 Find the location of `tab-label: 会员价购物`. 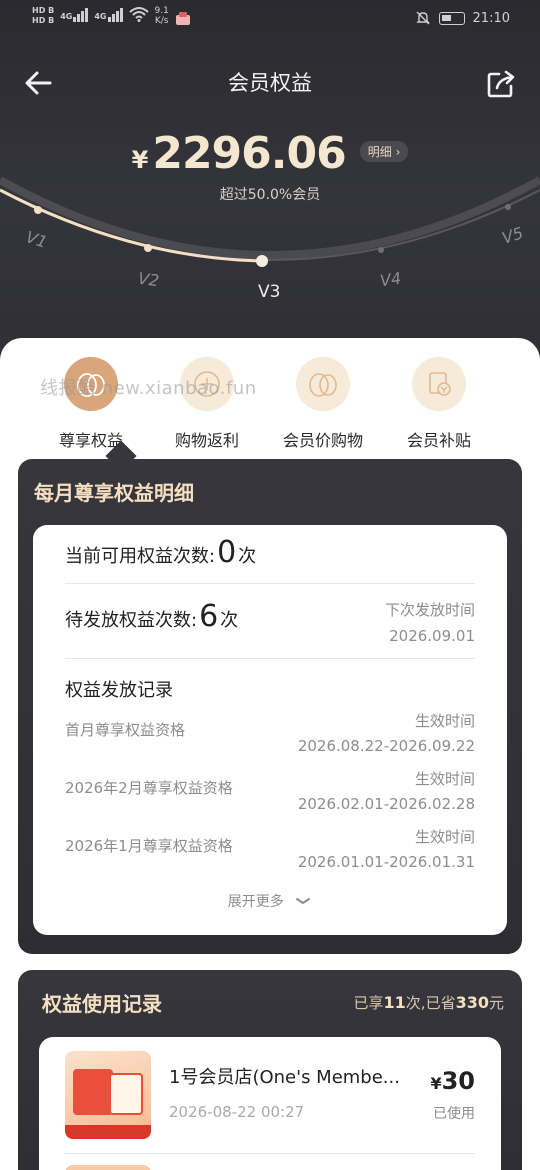

tab-label: 会员价购物 is located at coordinates (322, 440).